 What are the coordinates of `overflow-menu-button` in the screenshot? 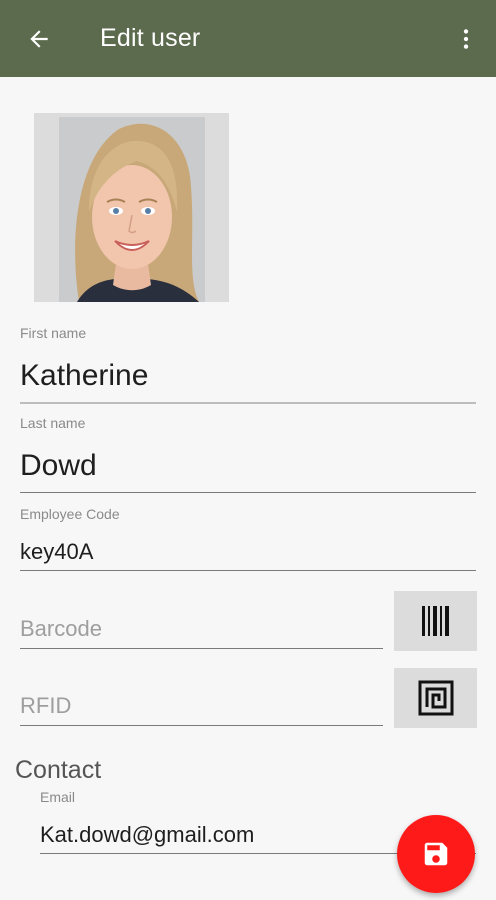 It's located at (466, 39).